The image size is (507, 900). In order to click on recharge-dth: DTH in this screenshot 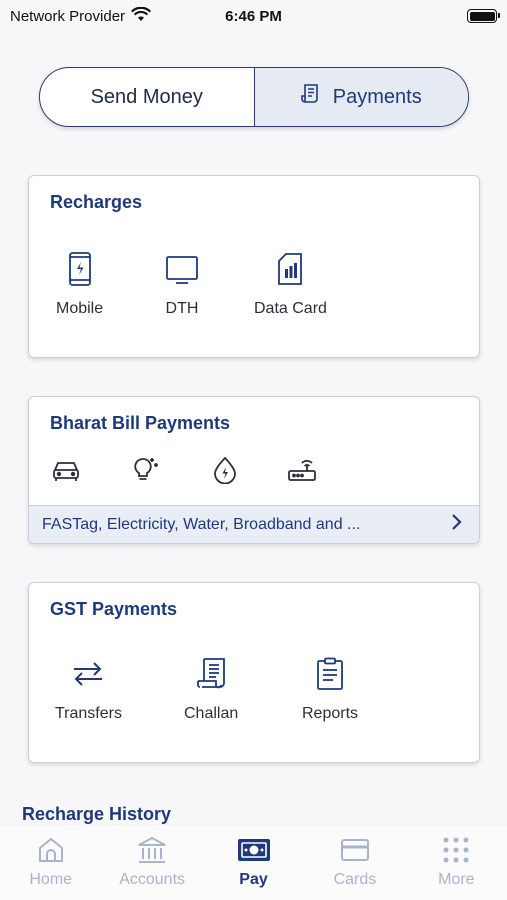, I will do `click(182, 285)`.